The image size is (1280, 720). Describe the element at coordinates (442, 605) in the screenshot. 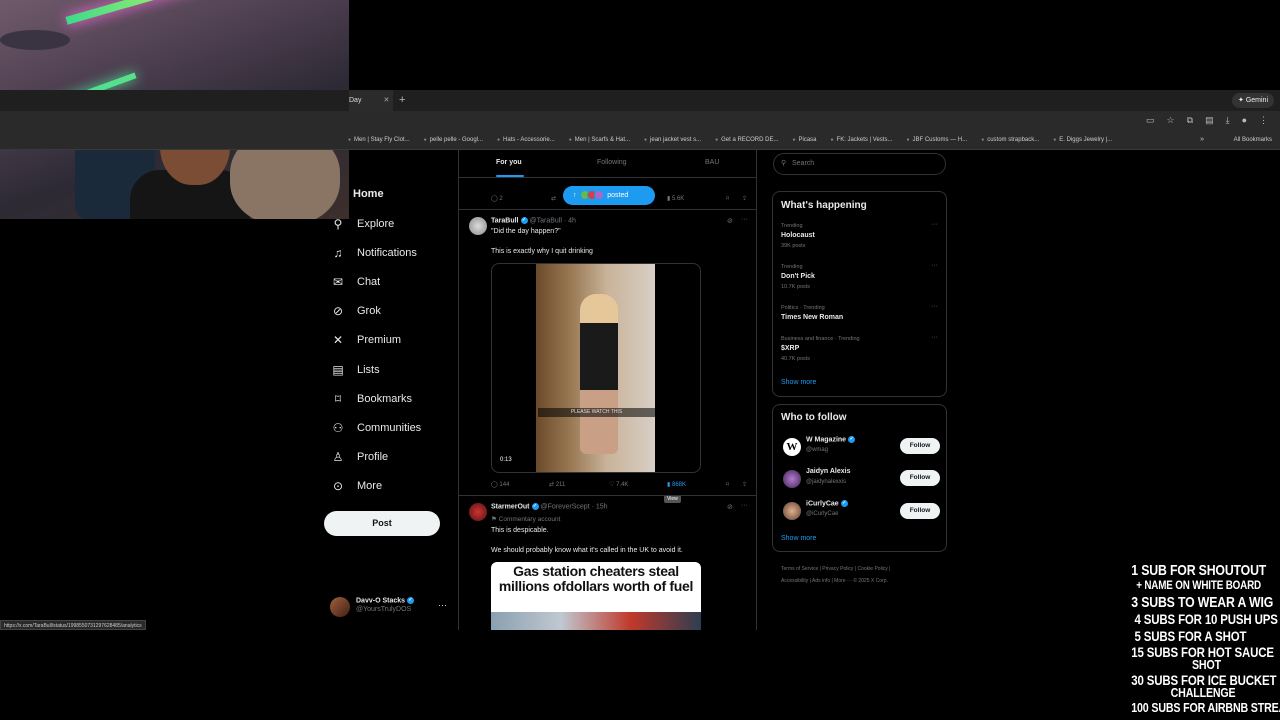

I see `account-more-icon: ···` at that location.